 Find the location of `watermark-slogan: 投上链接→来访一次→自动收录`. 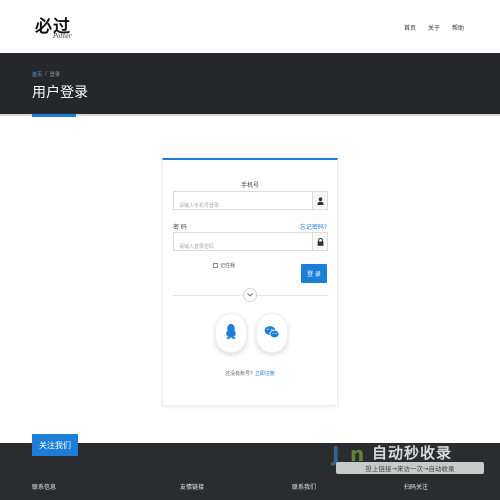

watermark-slogan: 投上链接→来访一次→自动收录 is located at coordinates (410, 468).